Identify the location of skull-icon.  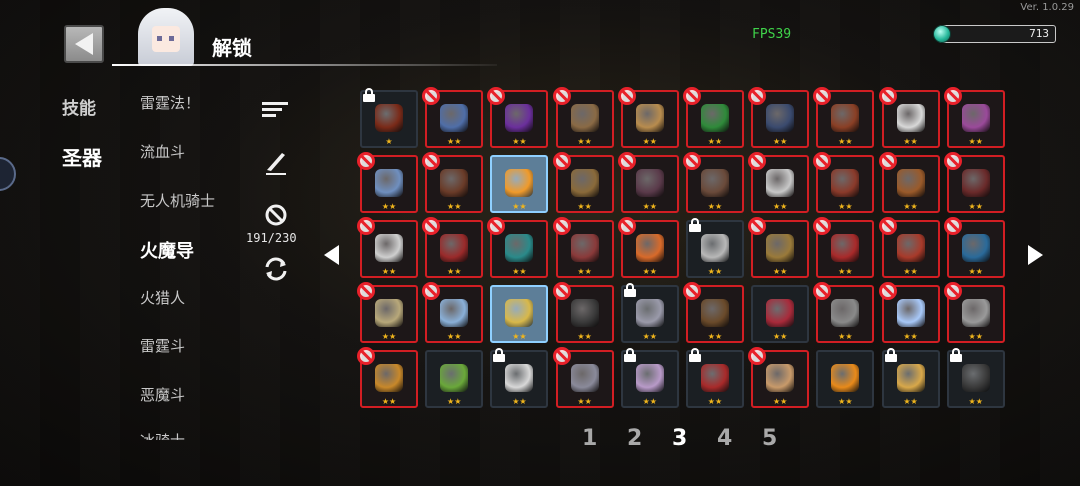
(389, 247).